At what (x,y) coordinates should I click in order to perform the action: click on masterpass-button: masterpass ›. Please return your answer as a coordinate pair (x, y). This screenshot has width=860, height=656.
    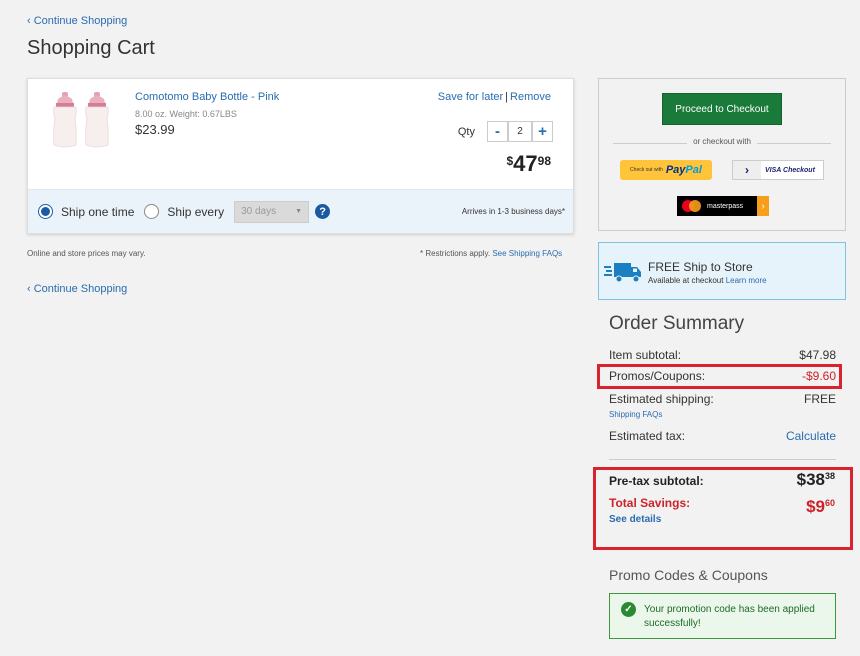
    Looking at the image, I should click on (723, 206).